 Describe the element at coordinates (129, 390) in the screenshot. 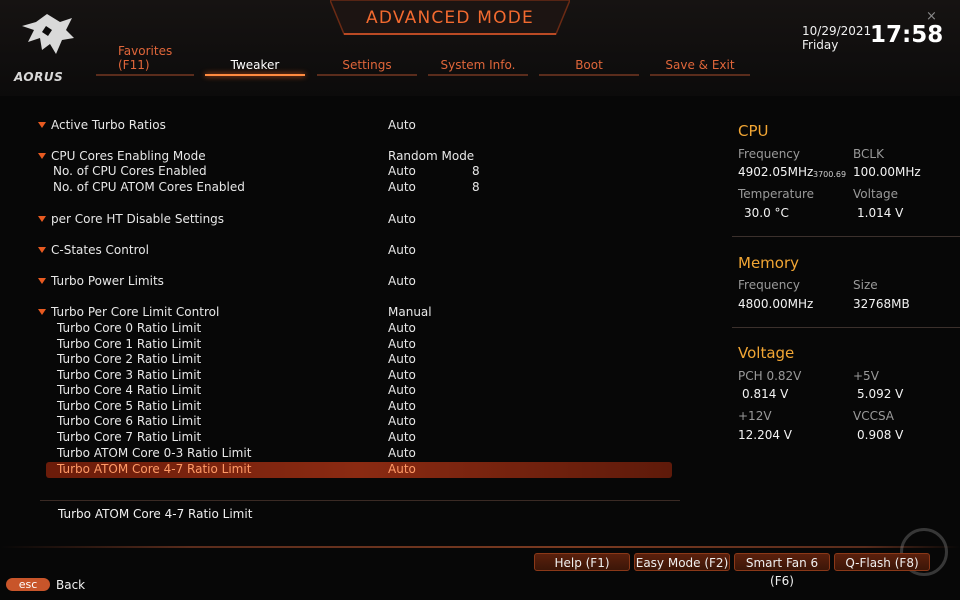

I see `setting-label: Turbo Core 4 Ratio Limit` at that location.